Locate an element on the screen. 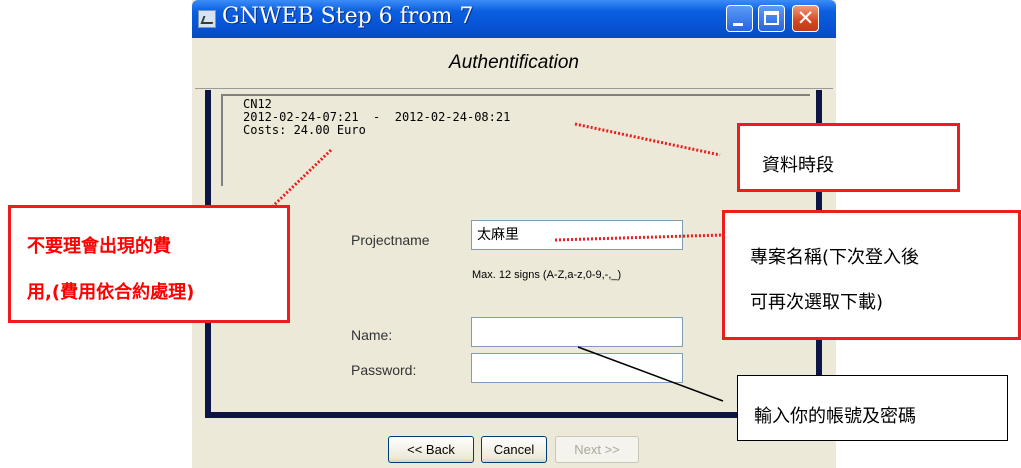  maximize-icon is located at coordinates (771, 18).